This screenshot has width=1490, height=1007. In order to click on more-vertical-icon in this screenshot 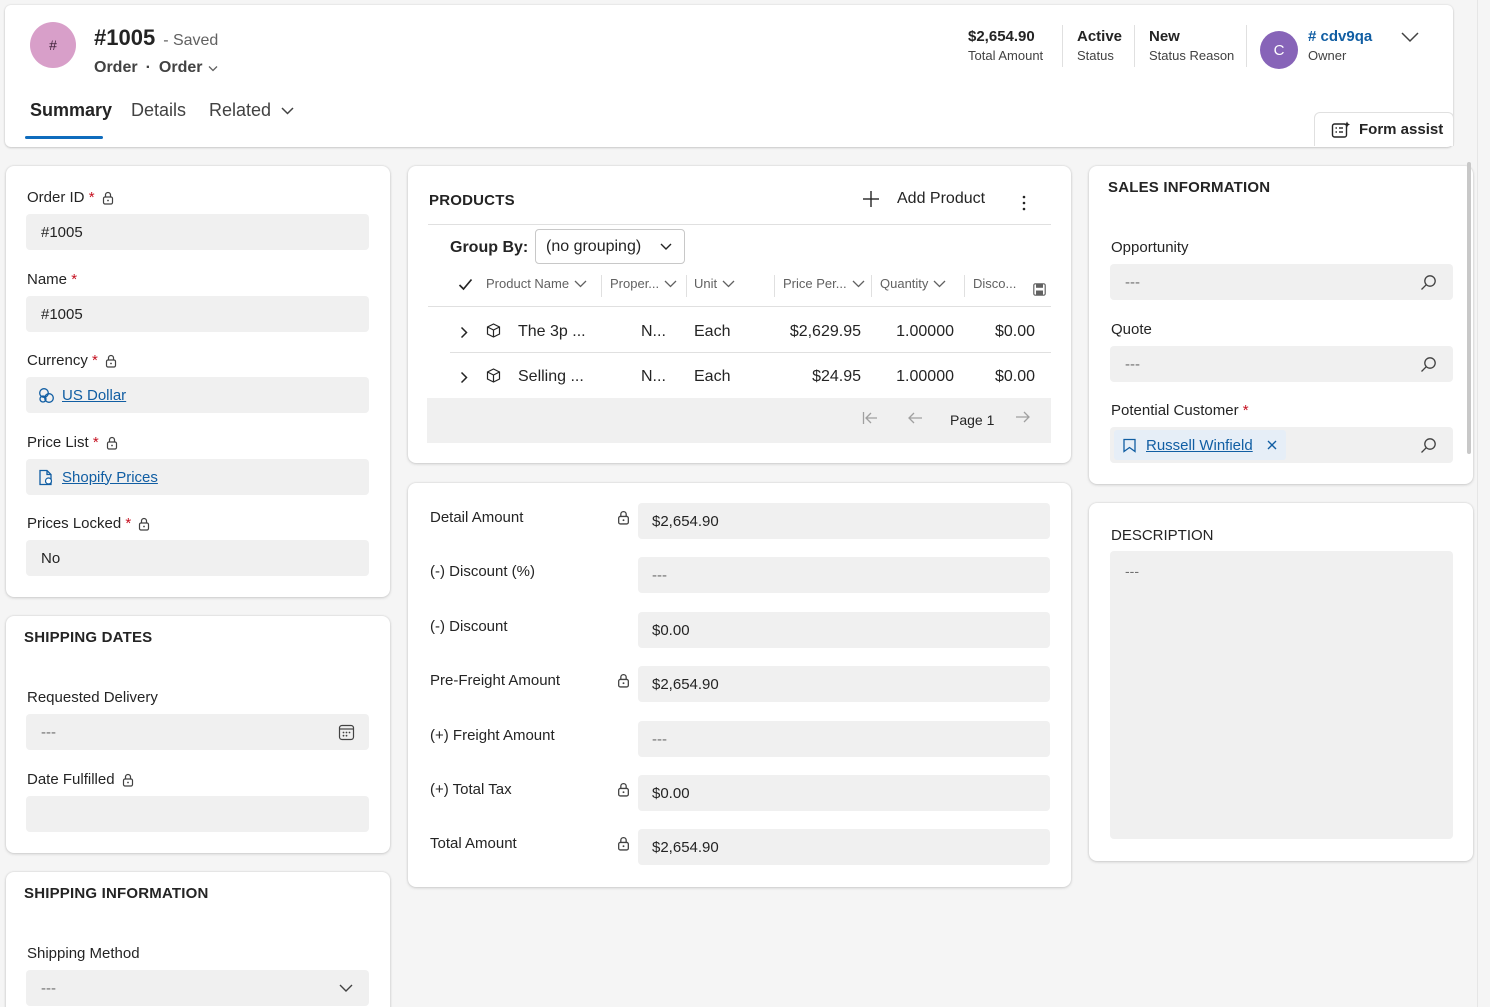, I will do `click(1024, 203)`.